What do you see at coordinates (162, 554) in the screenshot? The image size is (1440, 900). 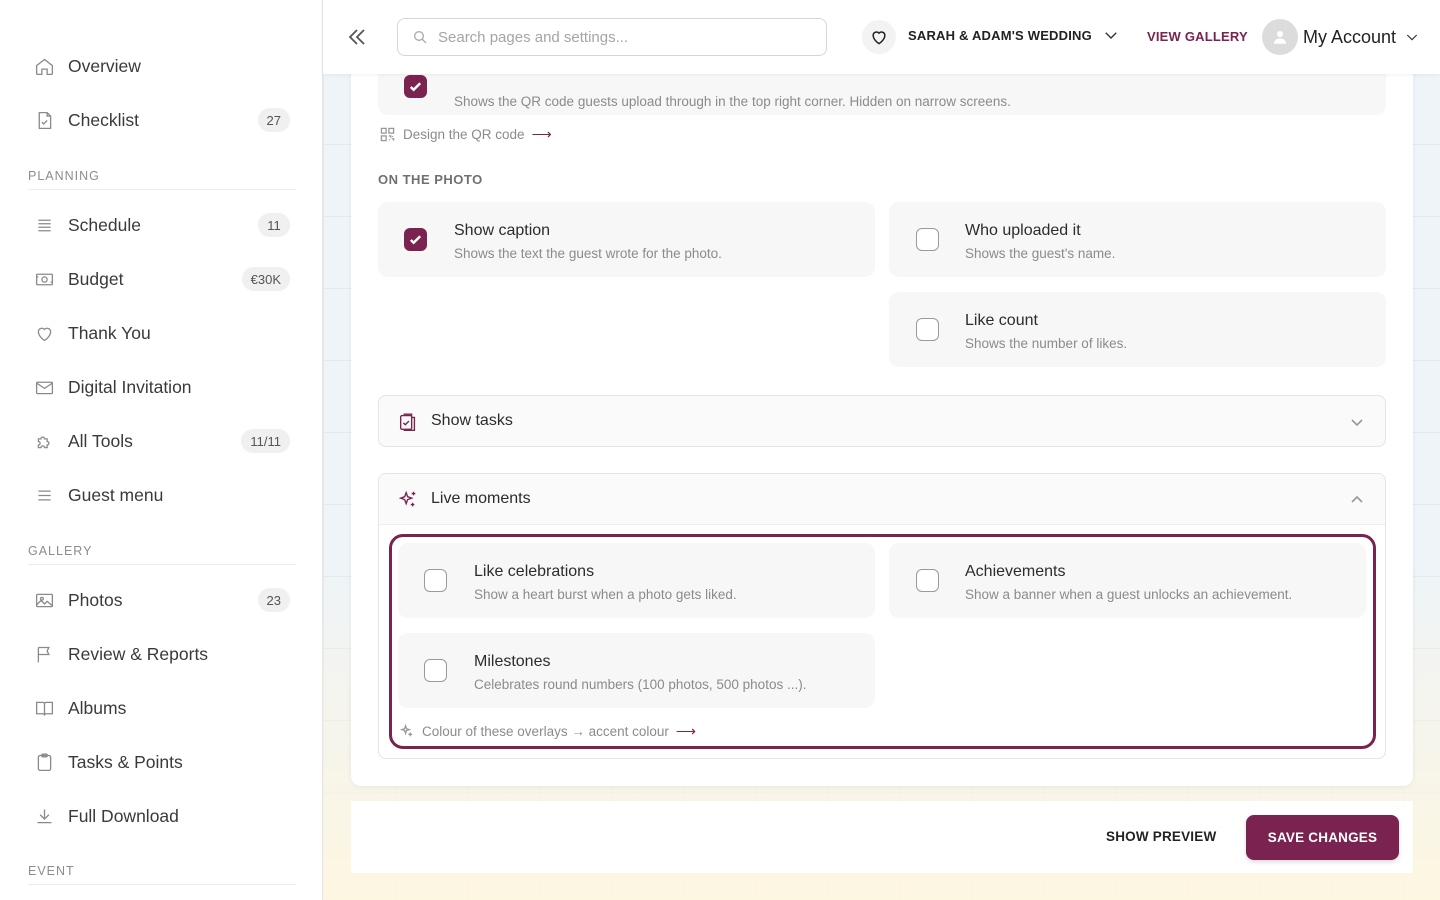 I see `section-heading-gallery: GALLERY` at bounding box center [162, 554].